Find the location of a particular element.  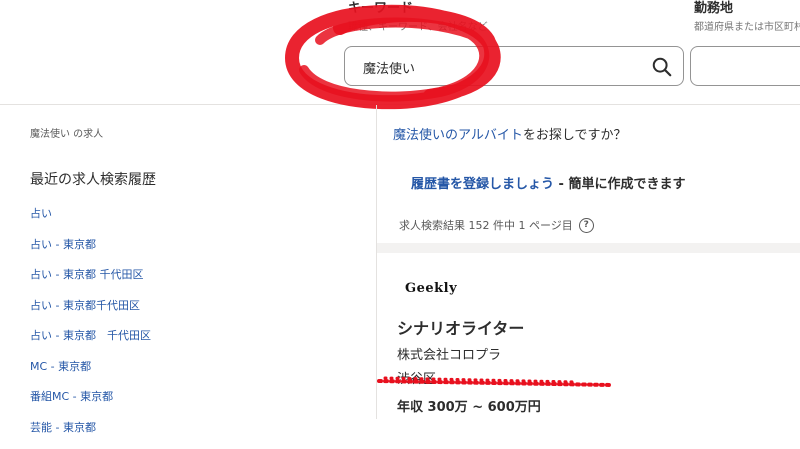

resume-line: 履歴書を登録しましょう - 簡単に作成できます is located at coordinates (548, 182).